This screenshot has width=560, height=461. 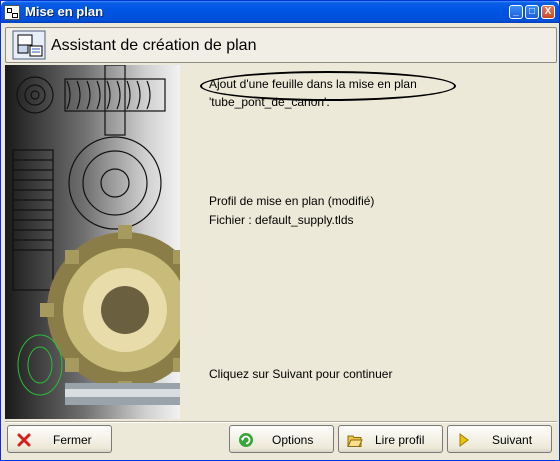 I want to click on title-bar: Mise en plan _ □ X, so click(x=280, y=12).